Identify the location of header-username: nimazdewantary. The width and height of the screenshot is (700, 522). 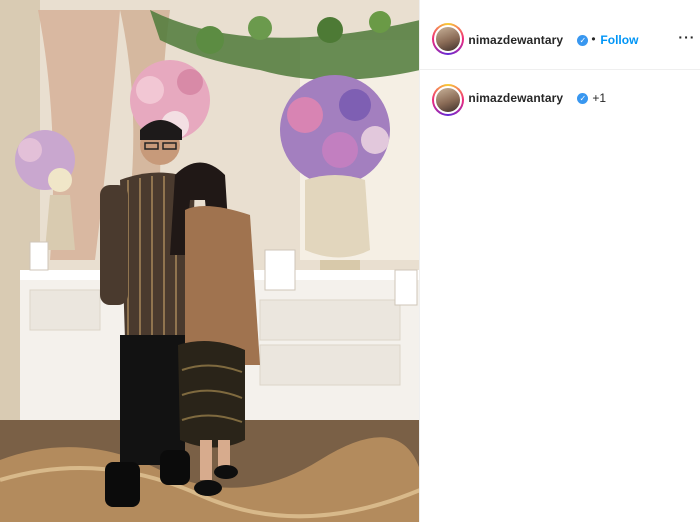
(515, 40).